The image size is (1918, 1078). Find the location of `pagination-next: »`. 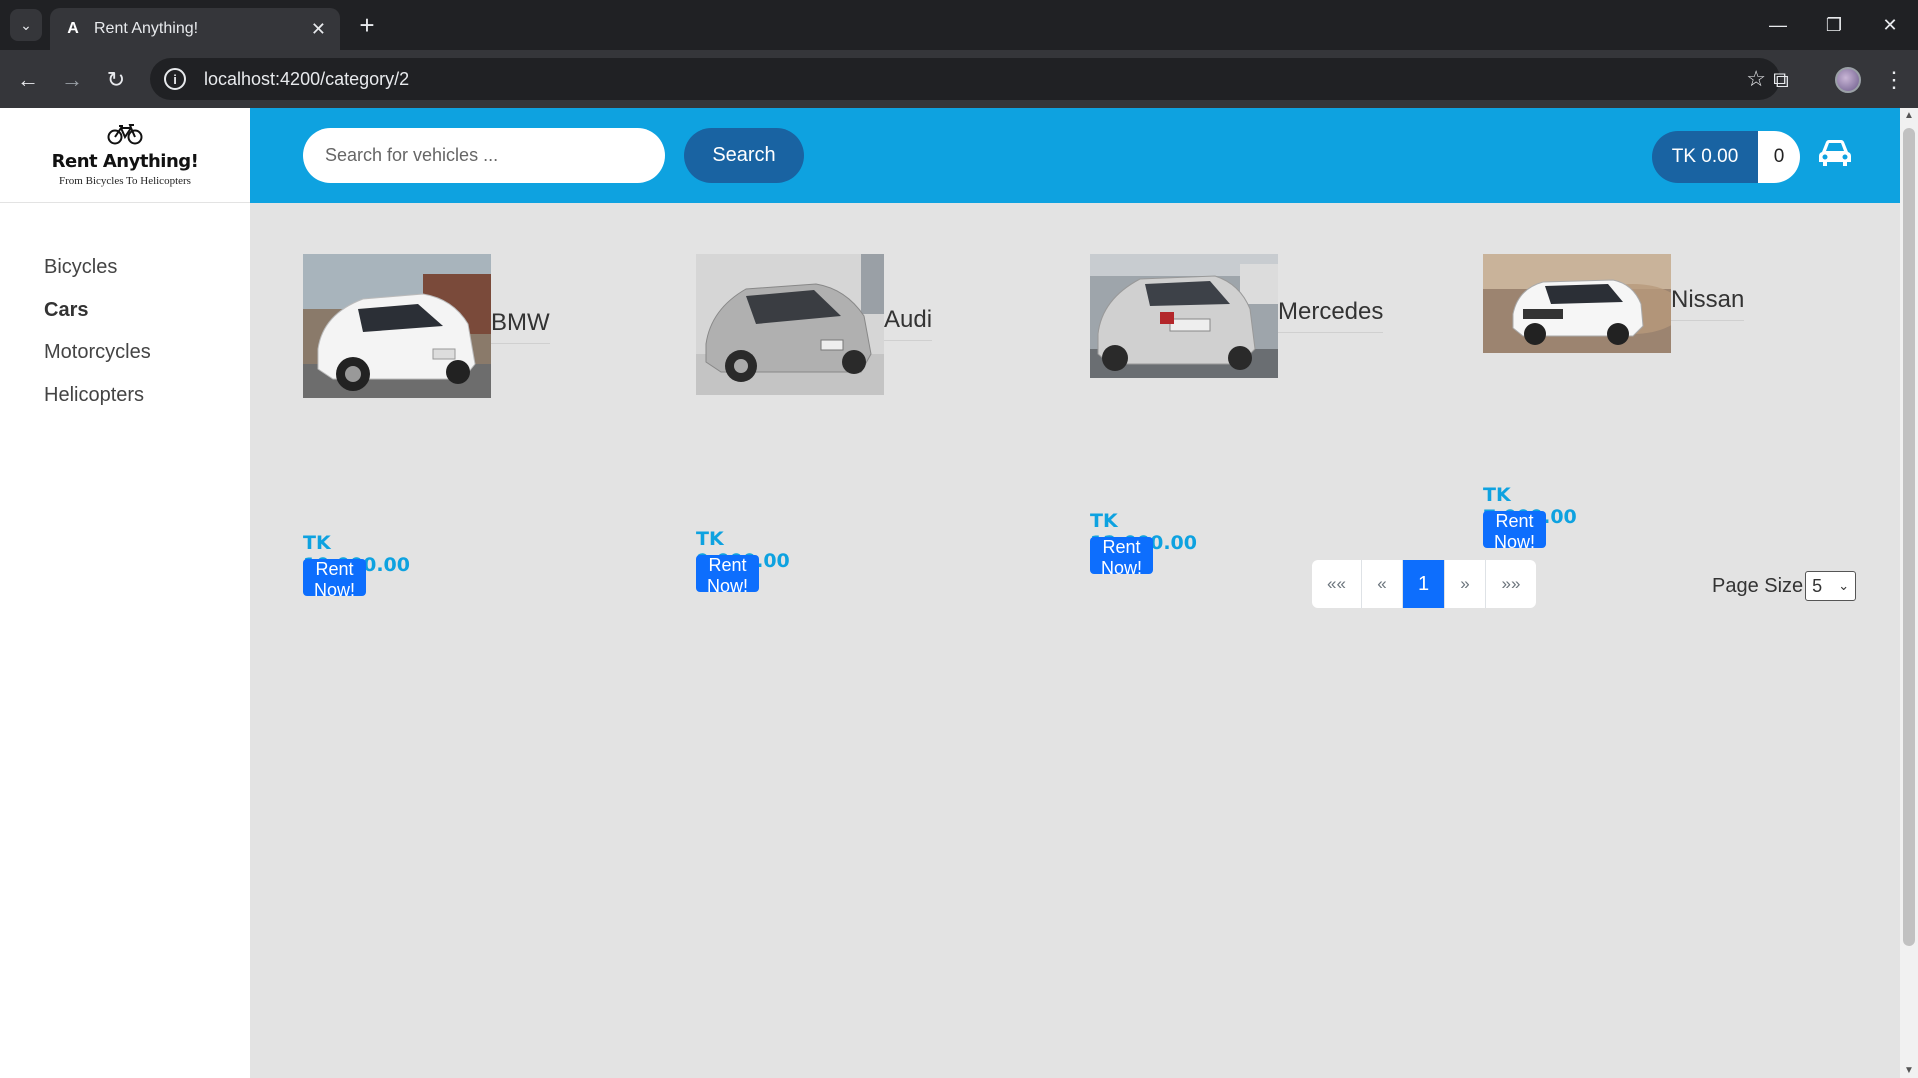

pagination-next: » is located at coordinates (1465, 584).